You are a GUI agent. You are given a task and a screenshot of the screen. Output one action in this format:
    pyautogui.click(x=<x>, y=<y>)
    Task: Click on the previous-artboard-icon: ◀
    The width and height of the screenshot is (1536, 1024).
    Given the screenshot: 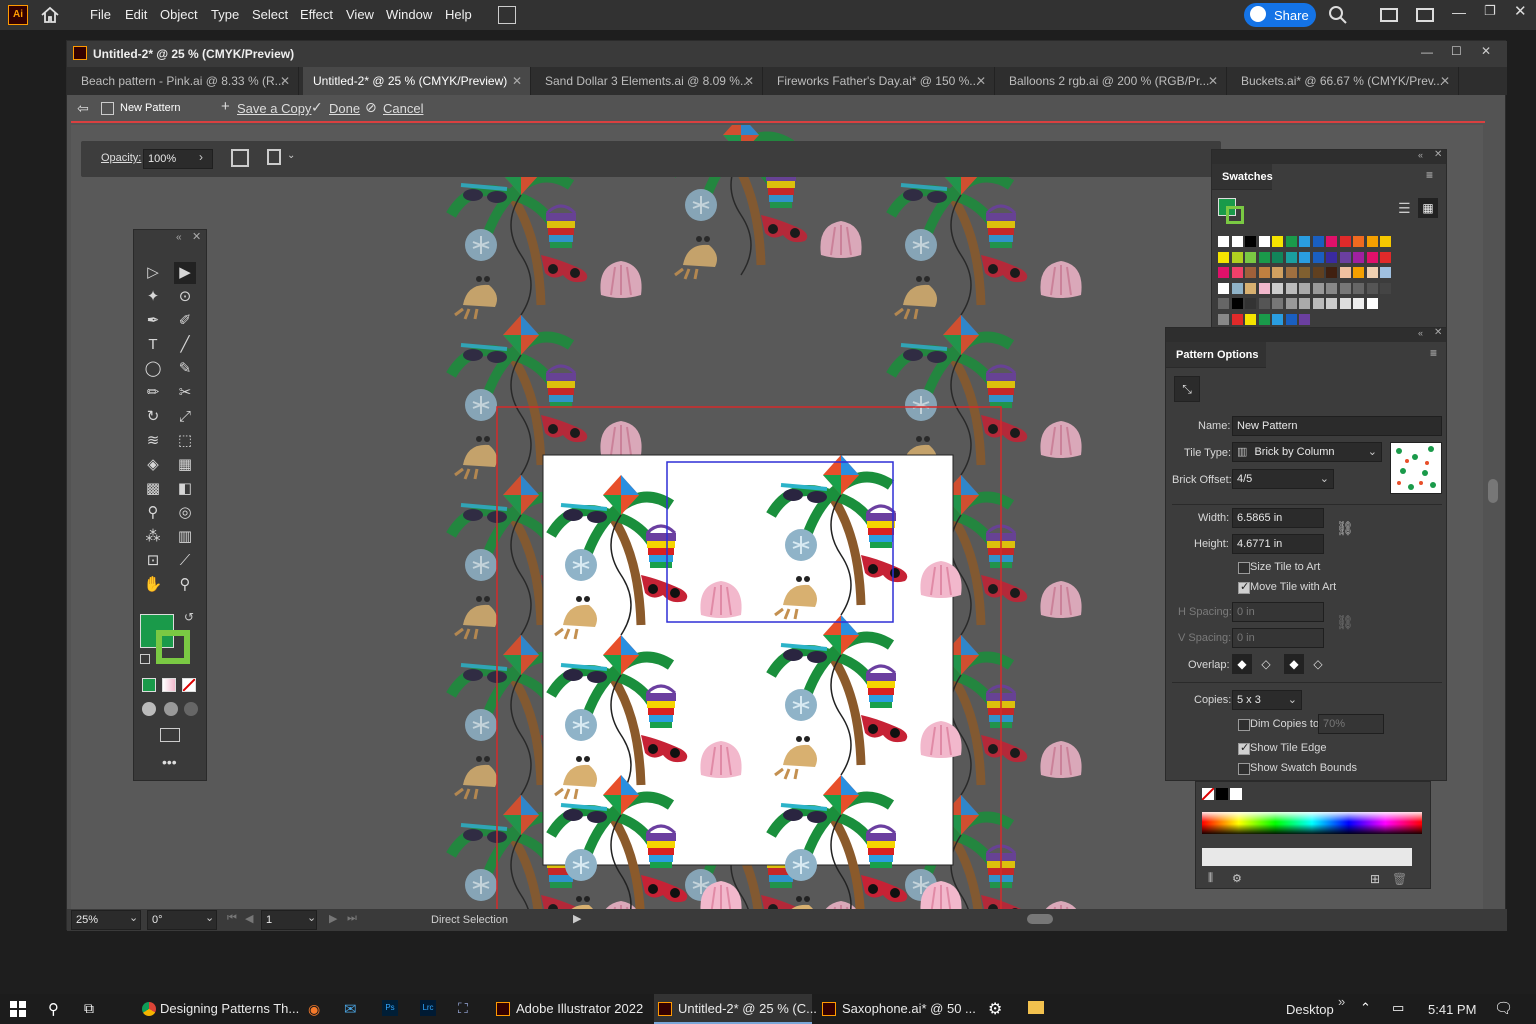 What is the action you would take?
    pyautogui.click(x=249, y=918)
    